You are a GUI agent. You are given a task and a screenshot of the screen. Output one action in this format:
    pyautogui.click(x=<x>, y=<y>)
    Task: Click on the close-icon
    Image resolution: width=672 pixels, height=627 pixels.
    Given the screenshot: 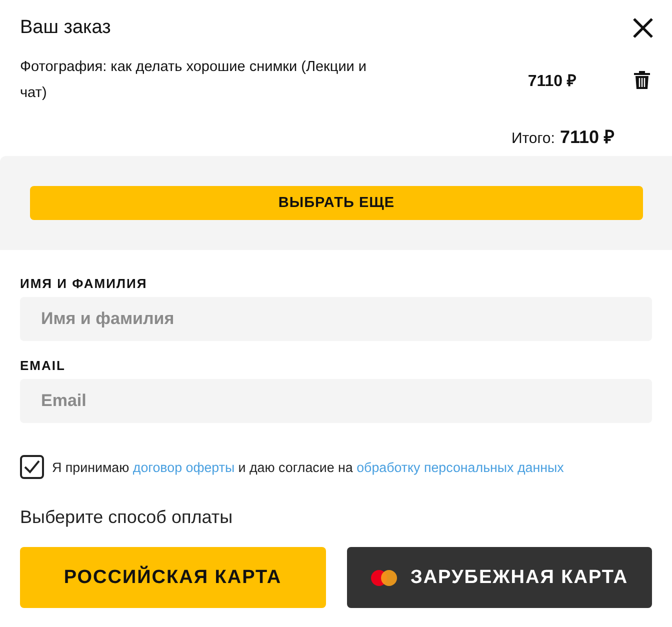 What is the action you would take?
    pyautogui.click(x=643, y=28)
    